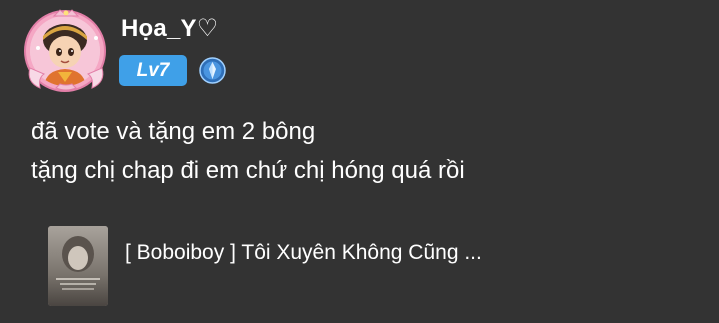  I want to click on level-badge: Lv7, so click(153, 70).